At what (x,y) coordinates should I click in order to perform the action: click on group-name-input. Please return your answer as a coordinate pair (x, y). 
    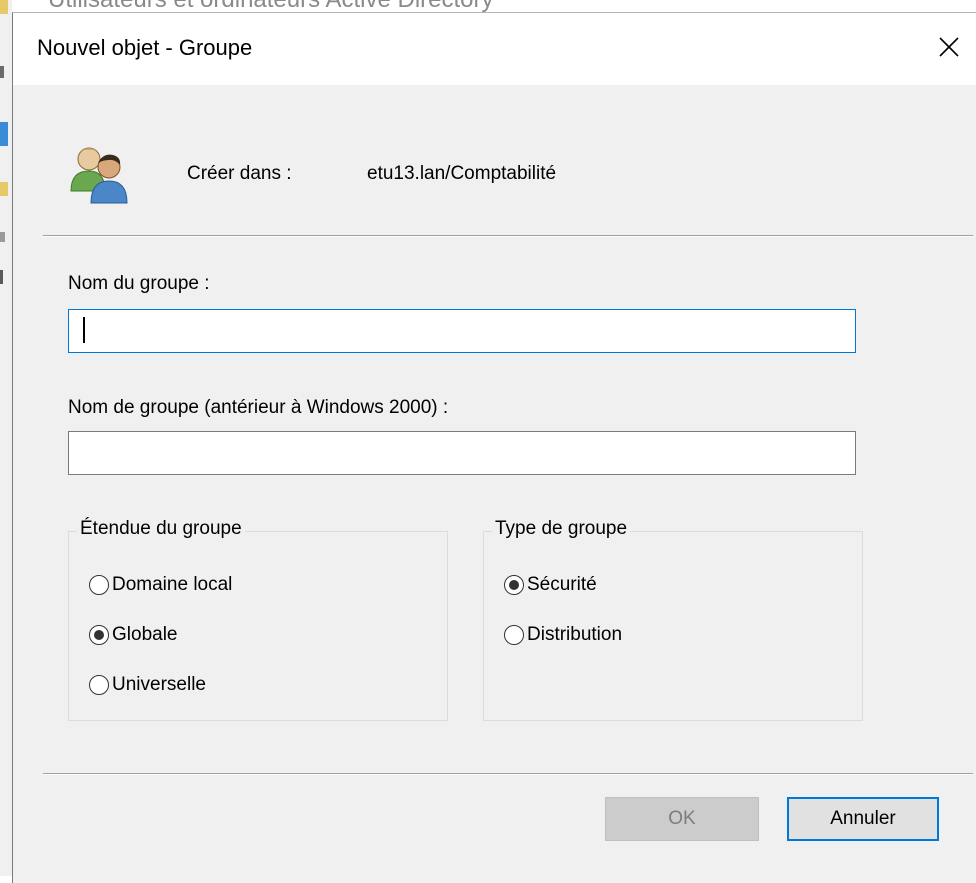
    Looking at the image, I should click on (462, 331).